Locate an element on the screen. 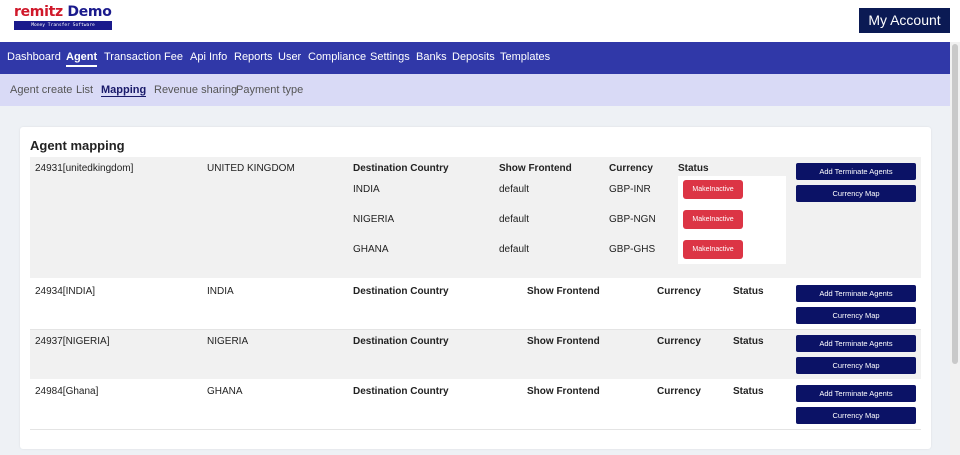 This screenshot has height=455, width=960. mapping-destination: NIGERIA is located at coordinates (374, 219).